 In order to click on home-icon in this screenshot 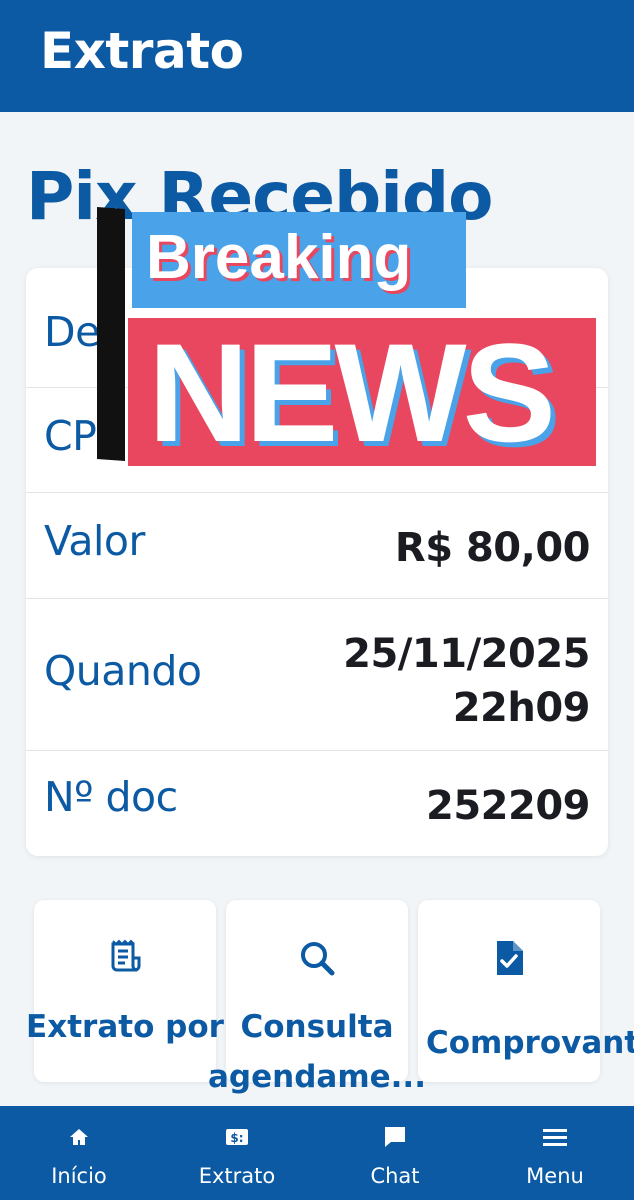, I will do `click(79, 1137)`.